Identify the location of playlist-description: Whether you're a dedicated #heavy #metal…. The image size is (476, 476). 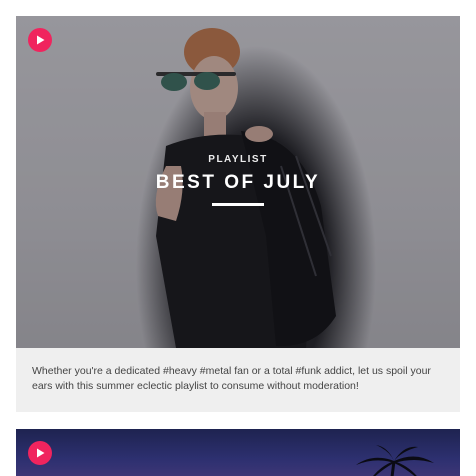
(238, 380).